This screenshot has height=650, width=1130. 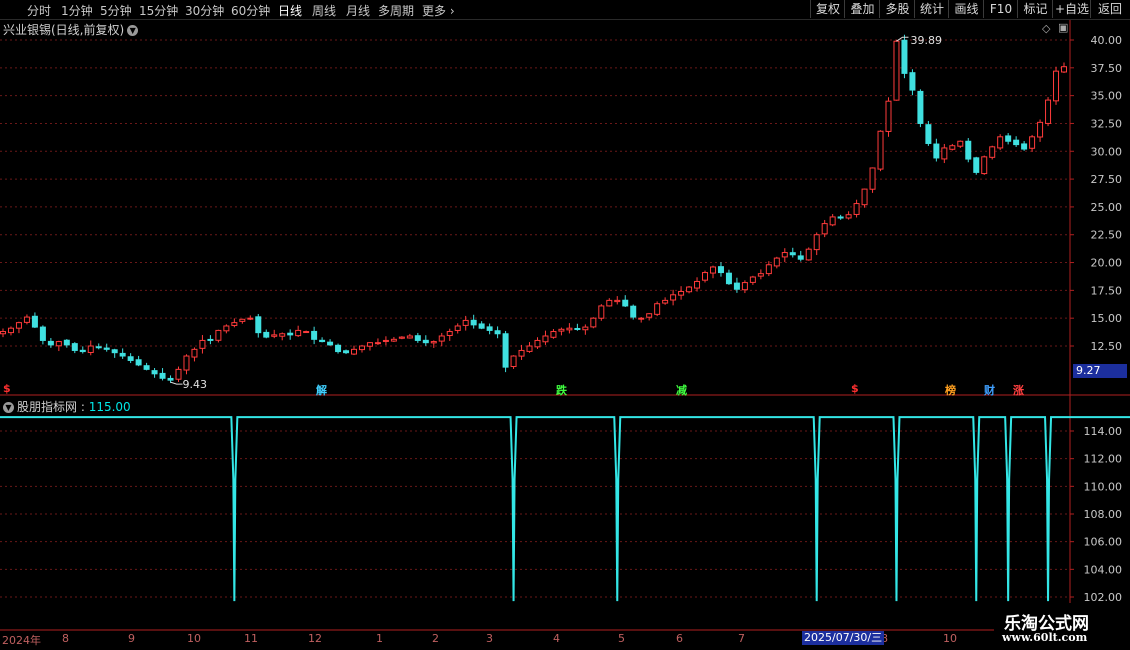 I want to click on x-label: 7, so click(x=741, y=638).